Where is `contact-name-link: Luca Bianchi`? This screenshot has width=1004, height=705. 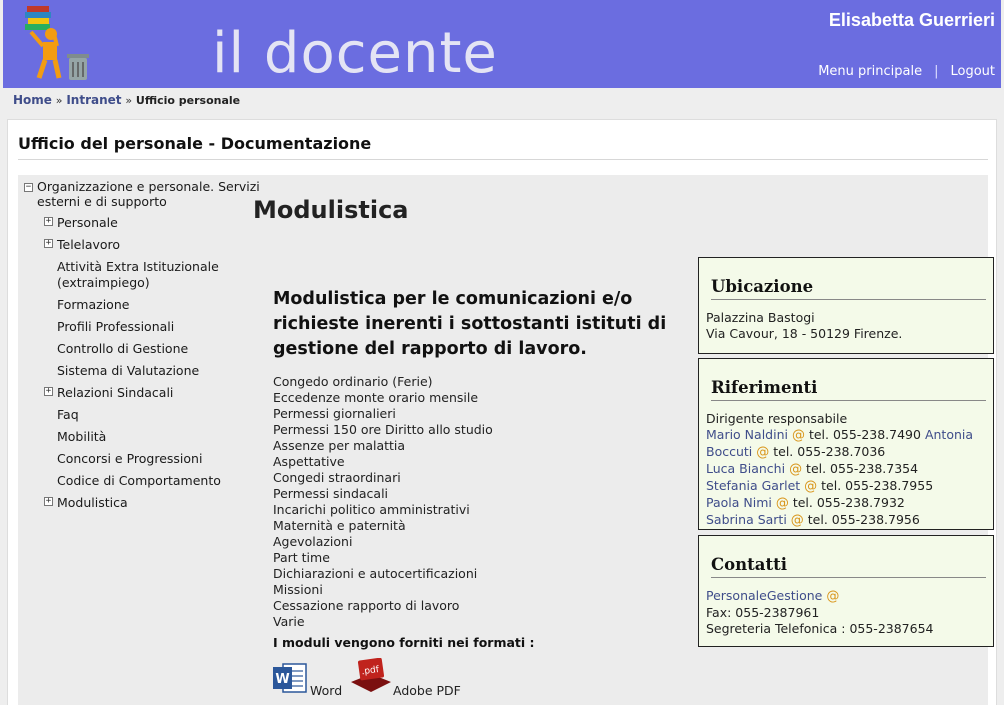 contact-name-link: Luca Bianchi is located at coordinates (745, 468).